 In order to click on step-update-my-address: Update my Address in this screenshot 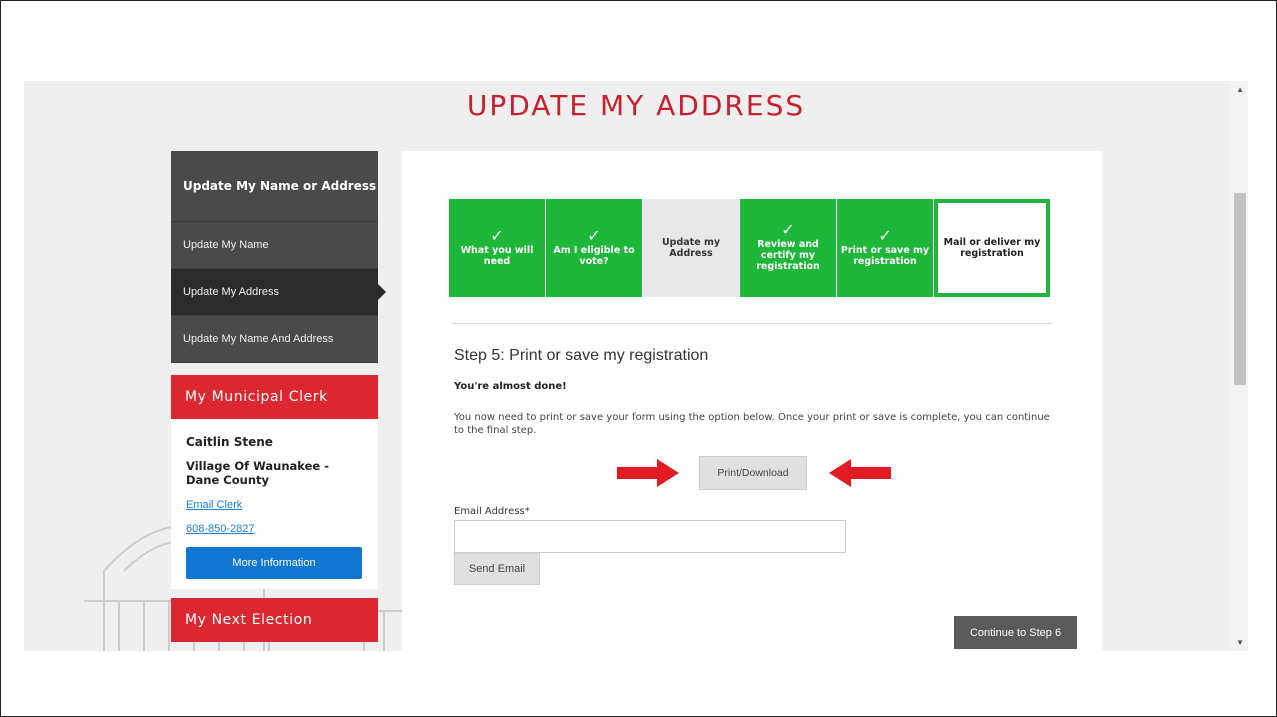, I will do `click(691, 248)`.